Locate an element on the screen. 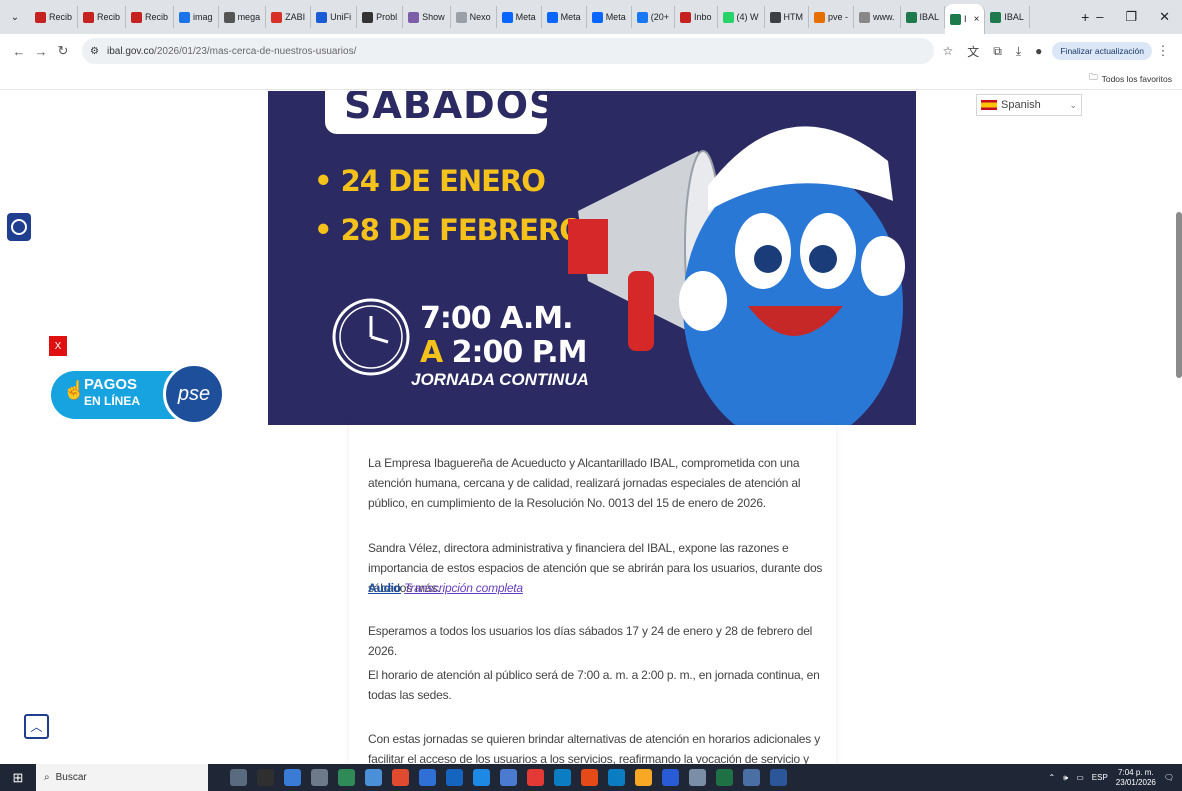 Image resolution: width=1182 pixels, height=791 pixels. browser-tab: (4) W is located at coordinates (741, 17).